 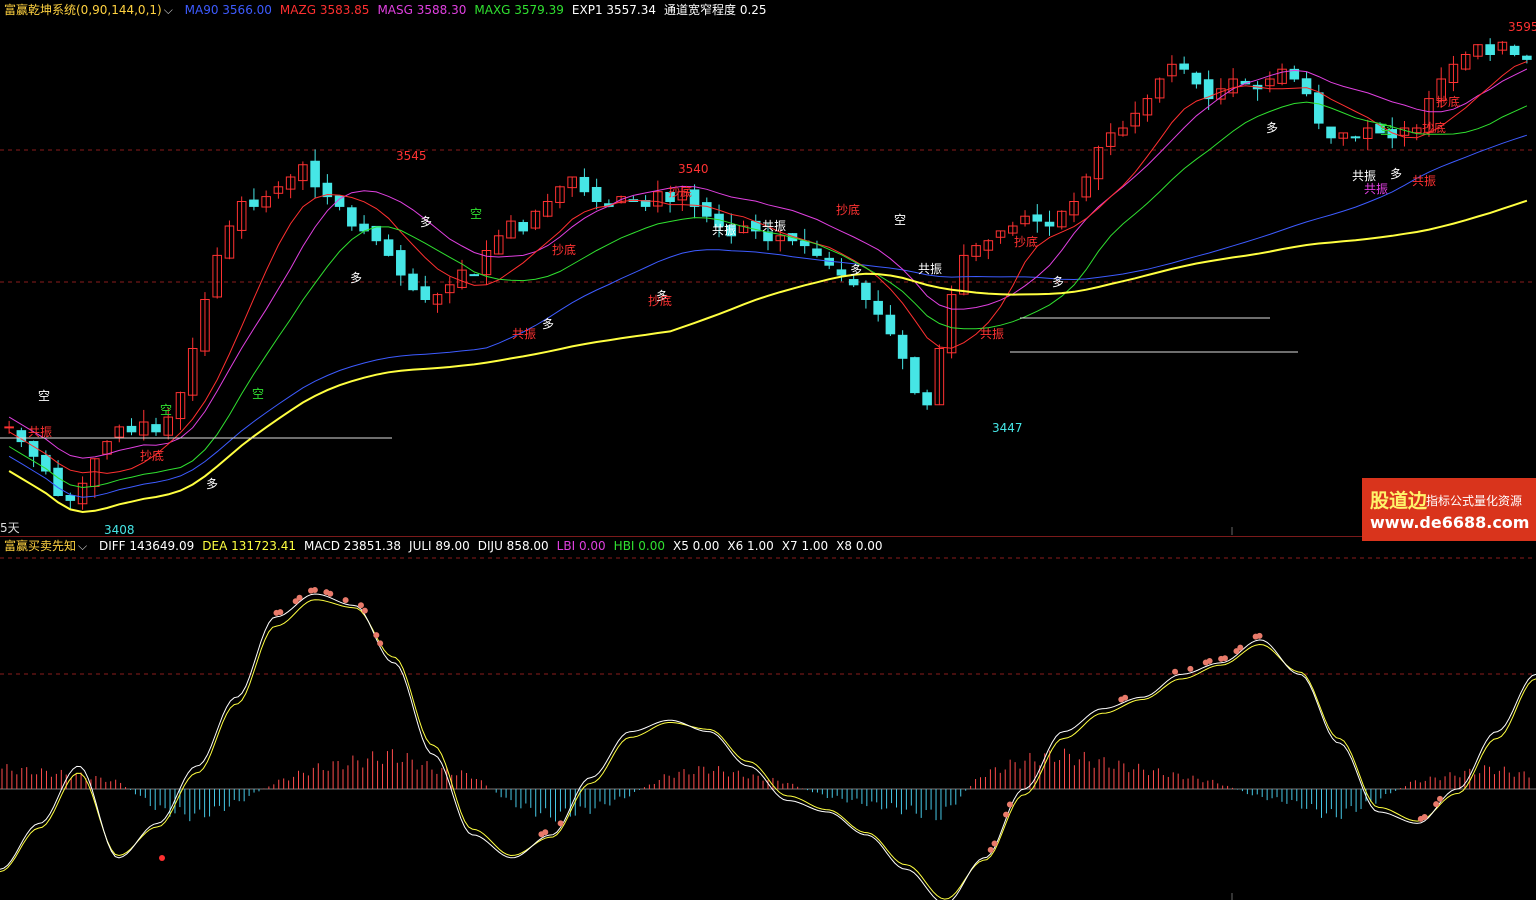 What do you see at coordinates (119, 530) in the screenshot?
I see `price-extreme-label: 3408` at bounding box center [119, 530].